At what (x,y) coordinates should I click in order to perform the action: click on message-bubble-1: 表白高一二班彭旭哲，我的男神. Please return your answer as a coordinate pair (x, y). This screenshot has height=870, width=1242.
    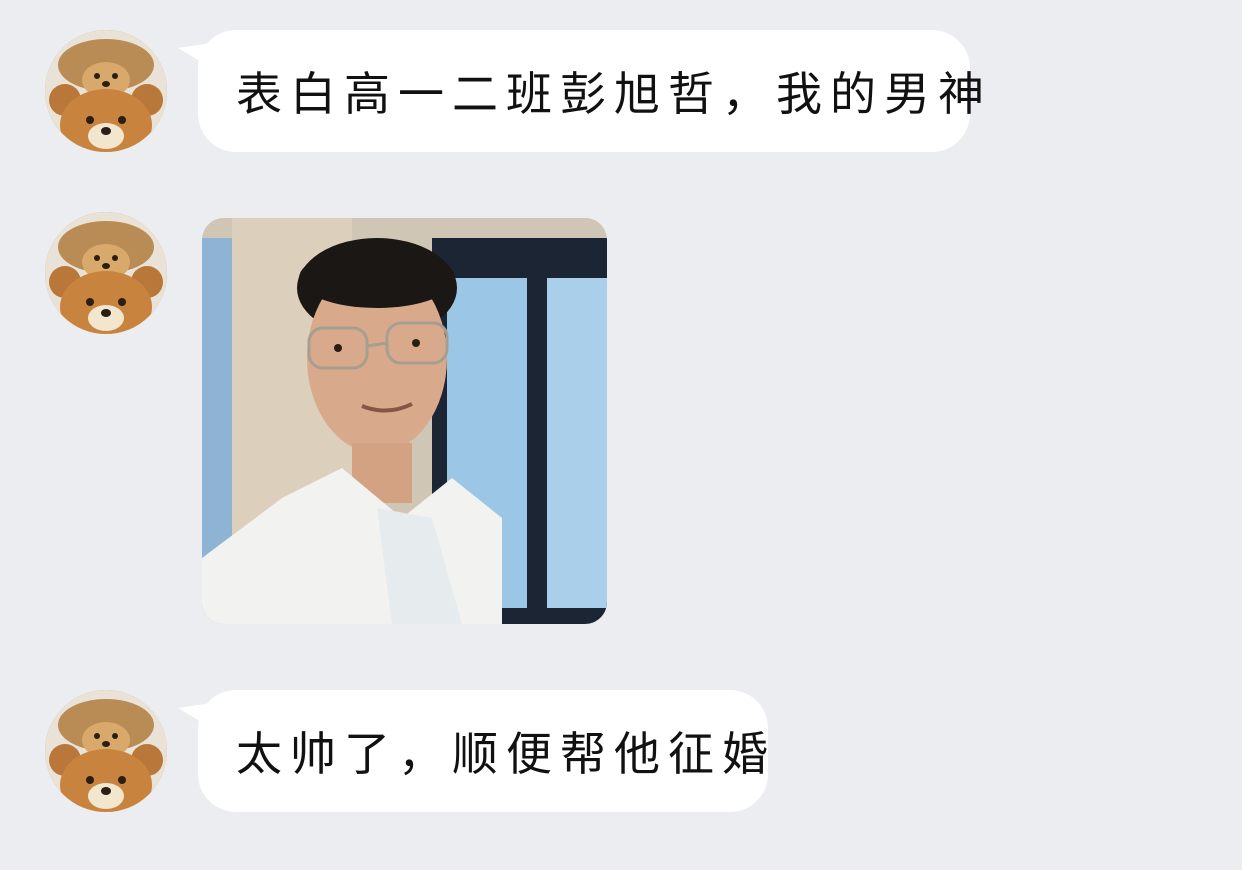
    Looking at the image, I should click on (591, 91).